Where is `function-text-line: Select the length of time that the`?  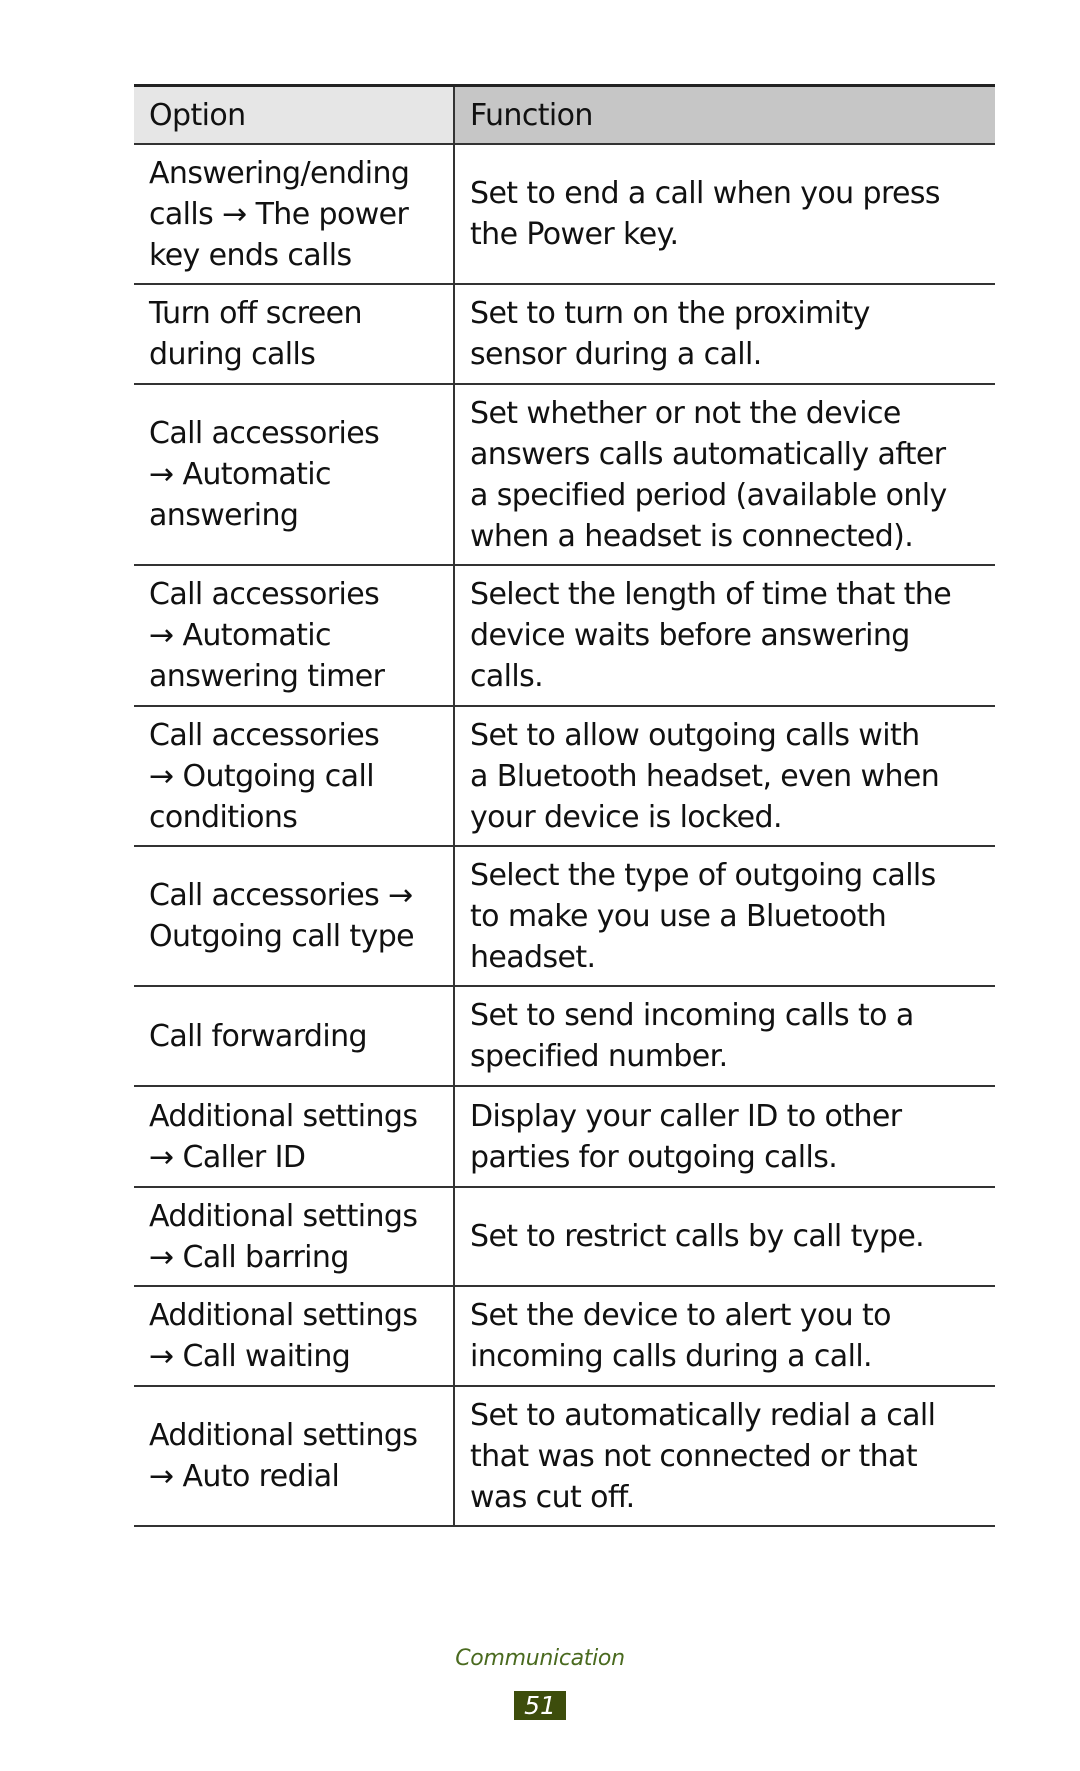
function-text-line: Select the length of time that the is located at coordinates (711, 594).